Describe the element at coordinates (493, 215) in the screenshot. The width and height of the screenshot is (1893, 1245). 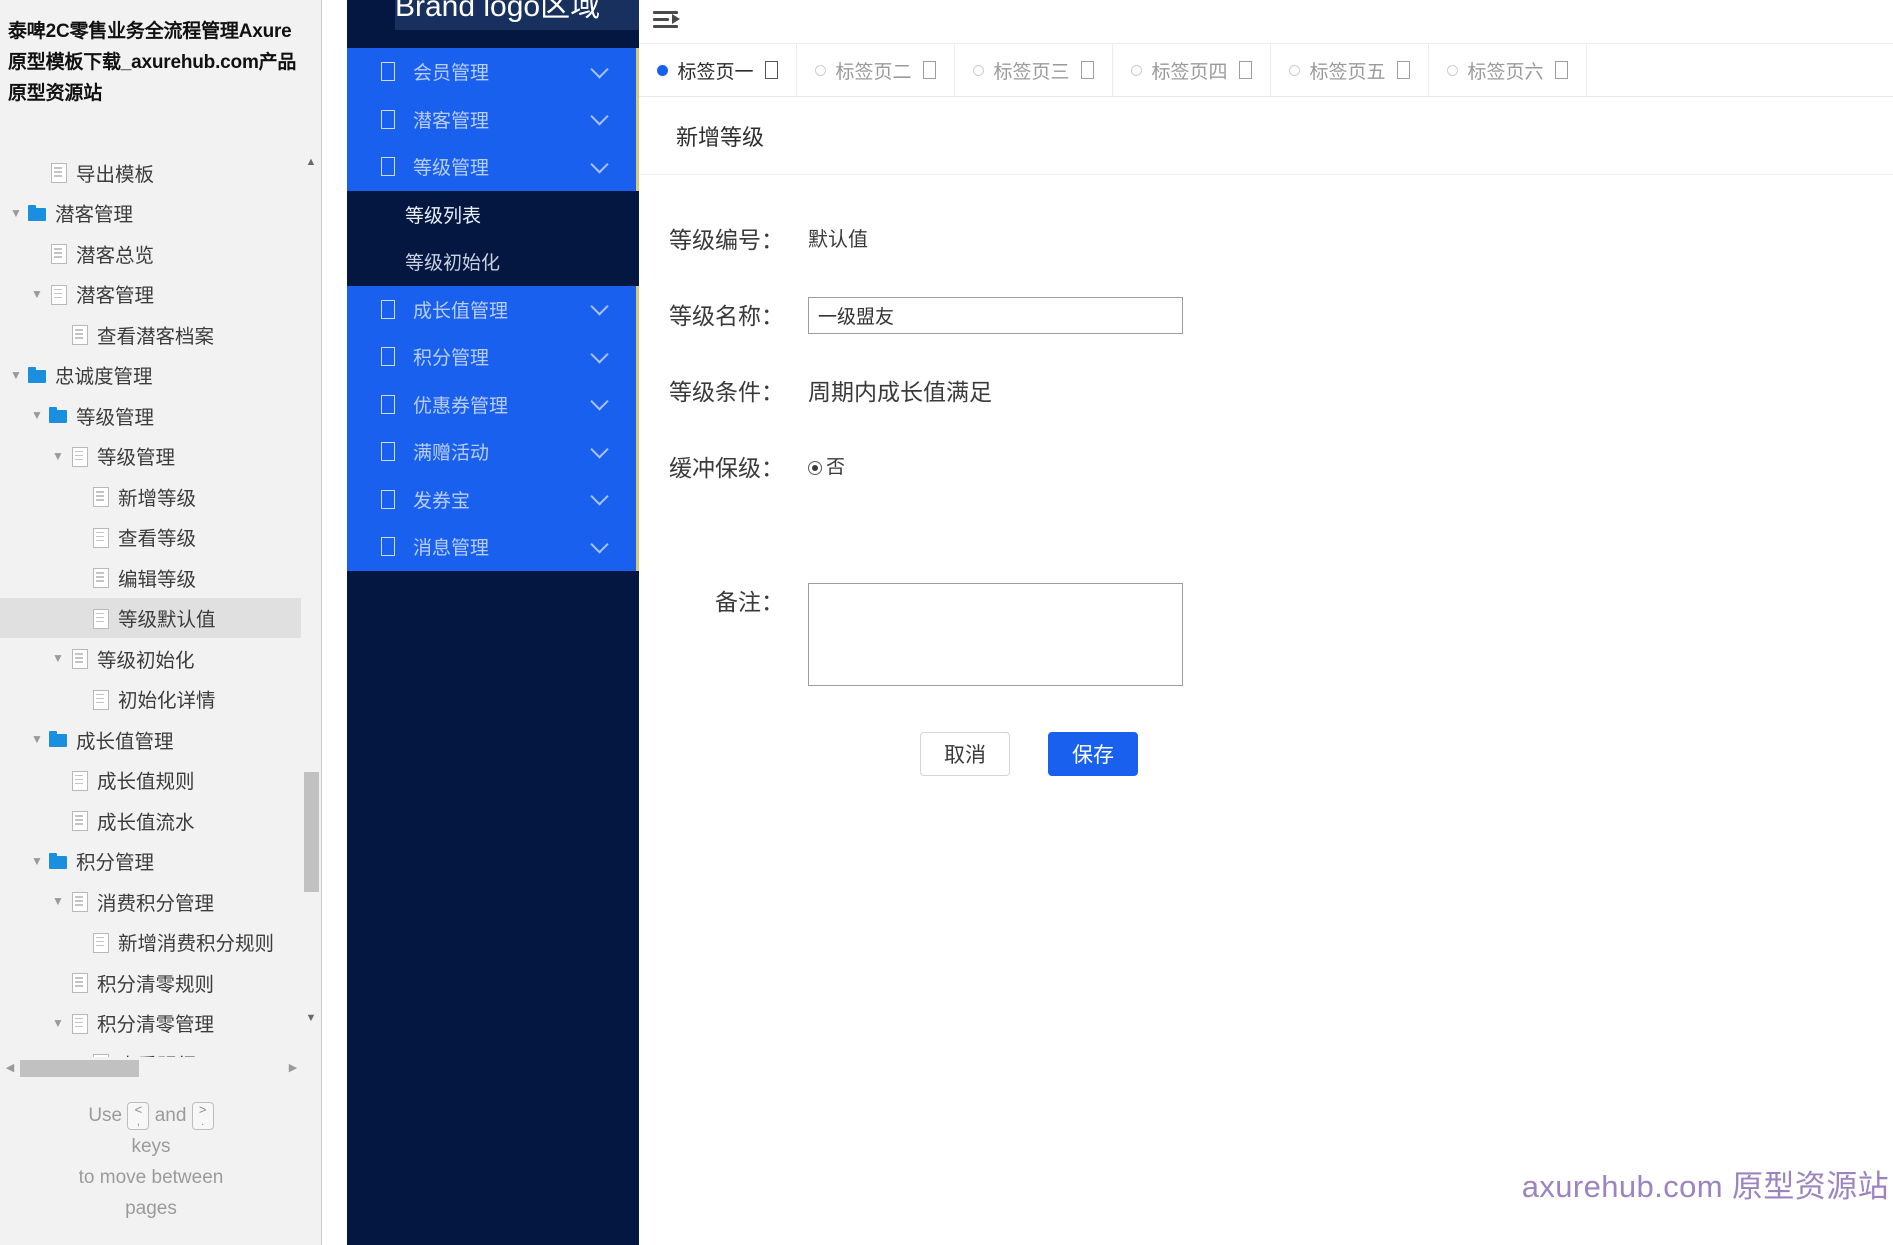
I see `sidebar-subitem-1: 等级列表` at that location.